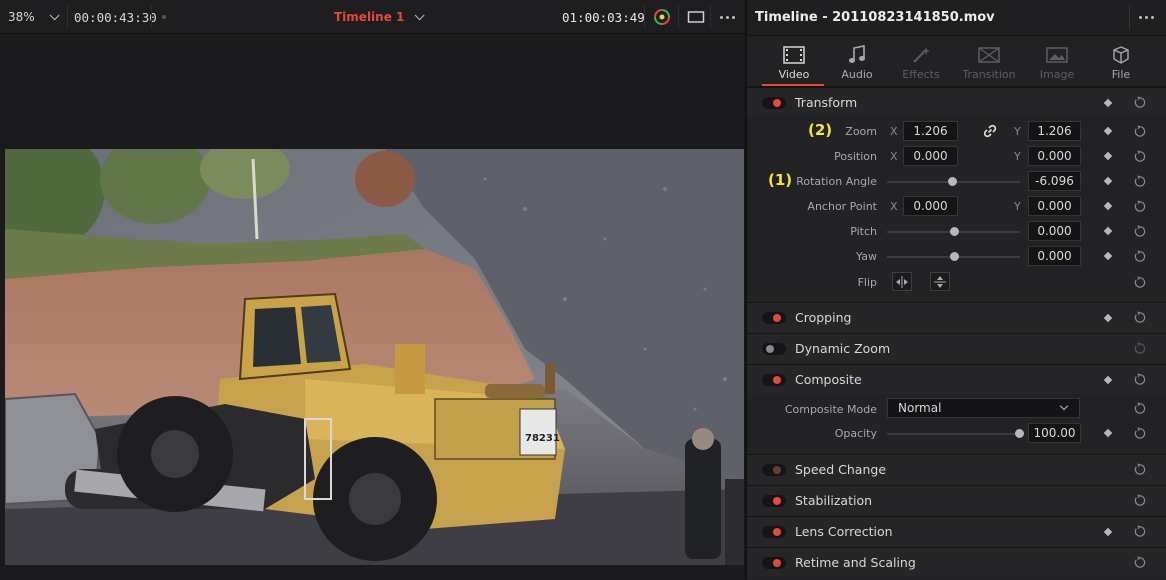 The width and height of the screenshot is (1166, 580). Describe the element at coordinates (774, 500) in the screenshot. I see `stabilization-toggle` at that location.